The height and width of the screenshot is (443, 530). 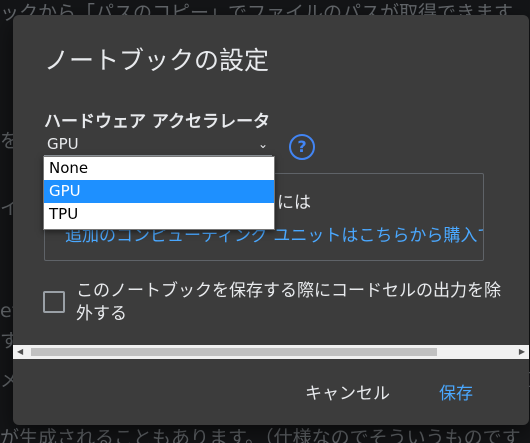 What do you see at coordinates (522, 352) in the screenshot?
I see `scroll-right-icon: ▶` at bounding box center [522, 352].